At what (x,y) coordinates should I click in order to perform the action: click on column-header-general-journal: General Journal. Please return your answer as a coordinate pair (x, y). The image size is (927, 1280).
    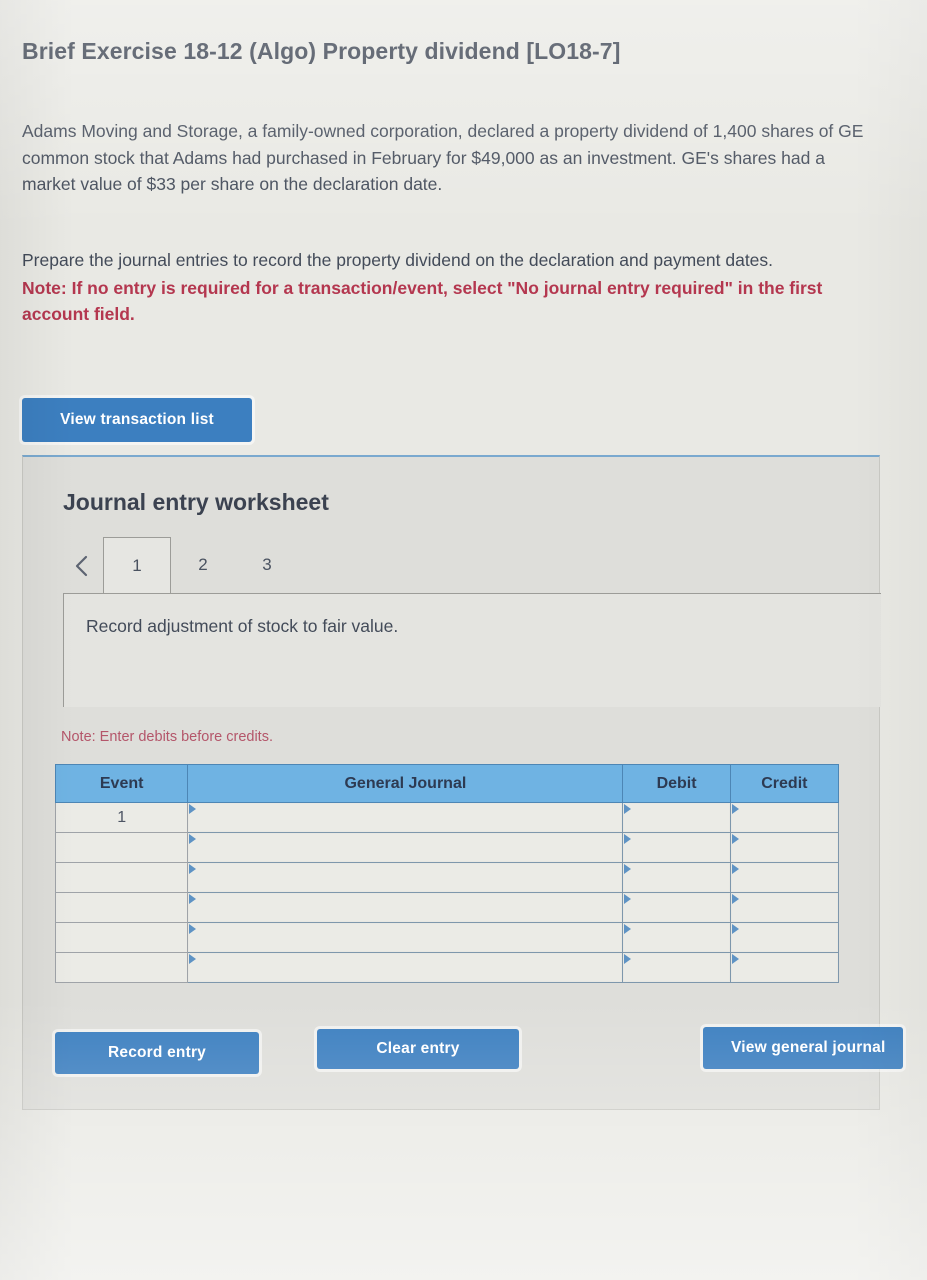
    Looking at the image, I should click on (405, 783).